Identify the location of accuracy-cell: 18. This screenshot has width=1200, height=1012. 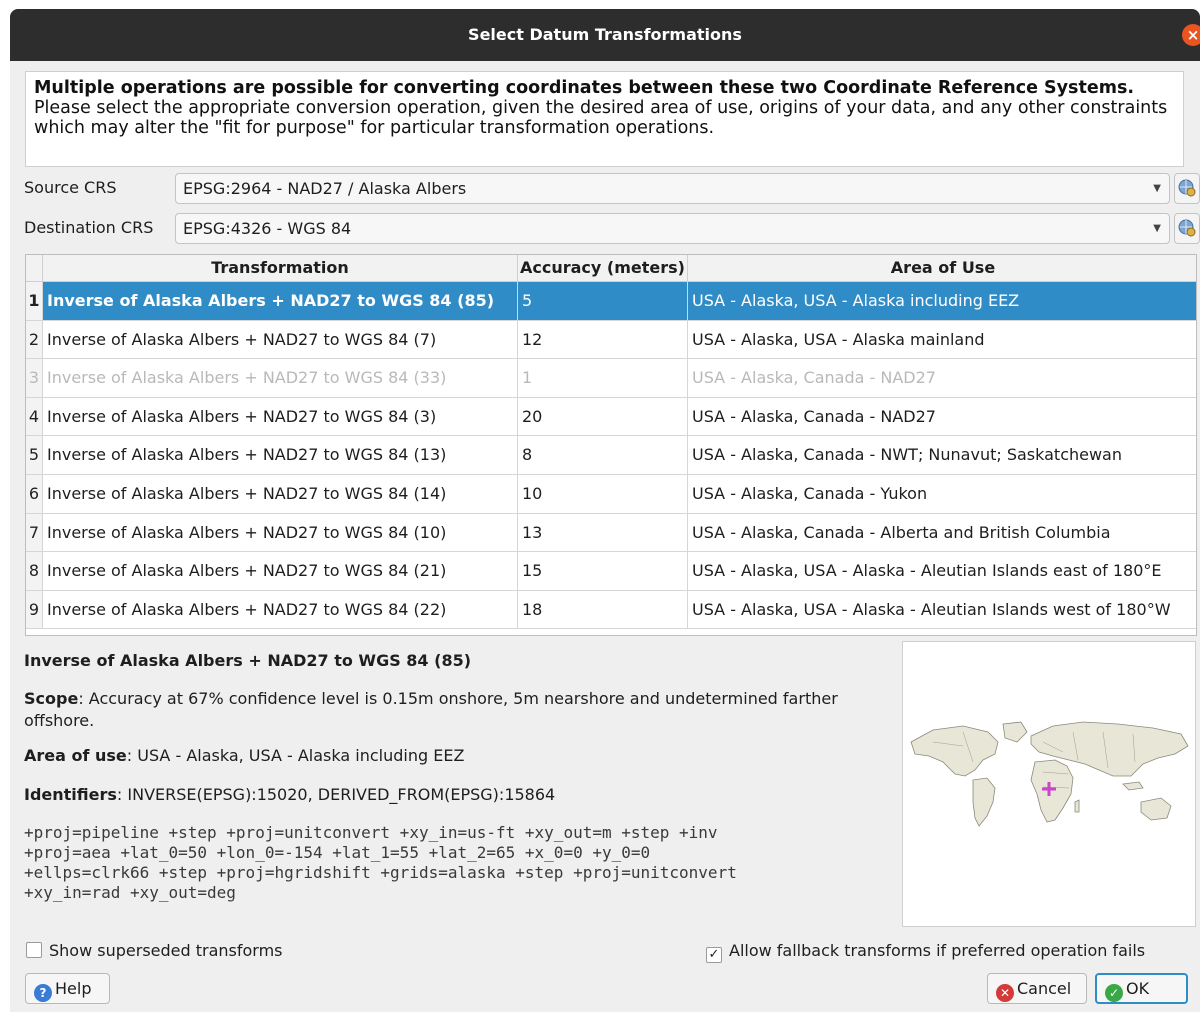
(603, 609).